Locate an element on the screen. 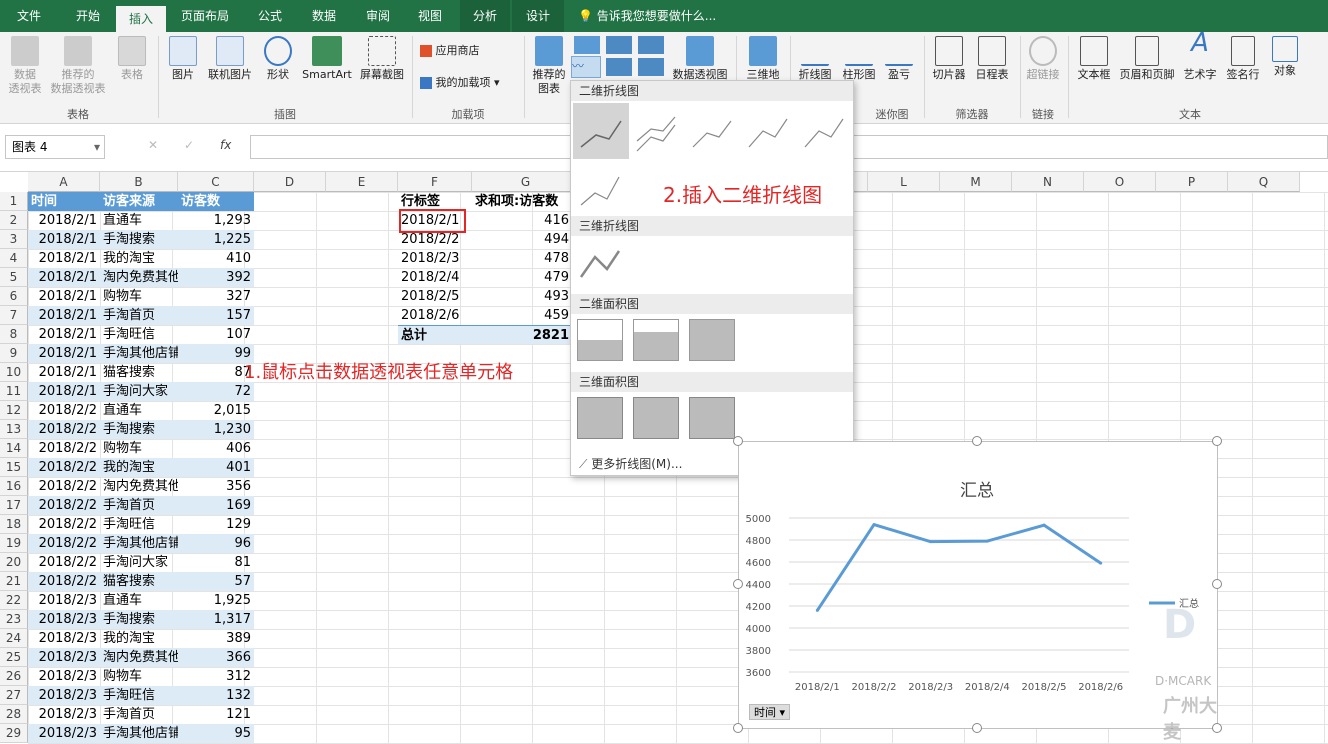 The width and height of the screenshot is (1328, 744). table-cell-source: 手淘其他店铺 is located at coordinates (139, 543).